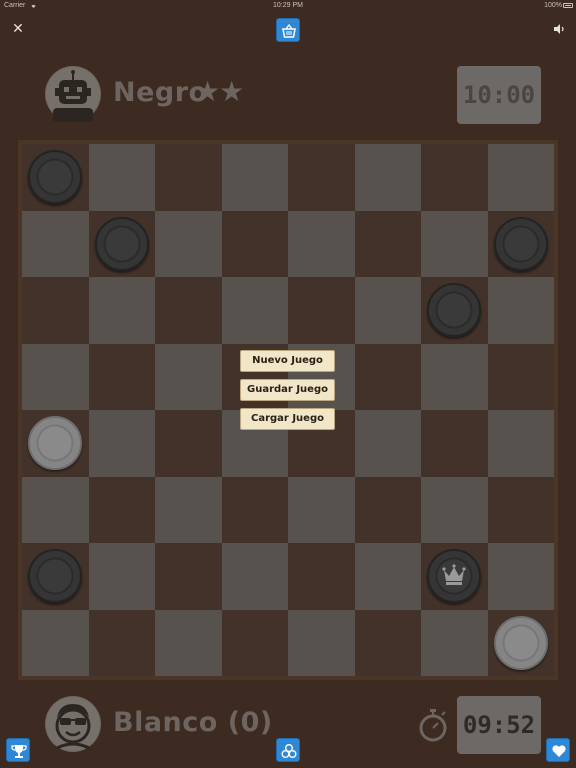 The image size is (576, 768). I want to click on status-bar: Carrier 10:29 PM 100%, so click(288, 6).